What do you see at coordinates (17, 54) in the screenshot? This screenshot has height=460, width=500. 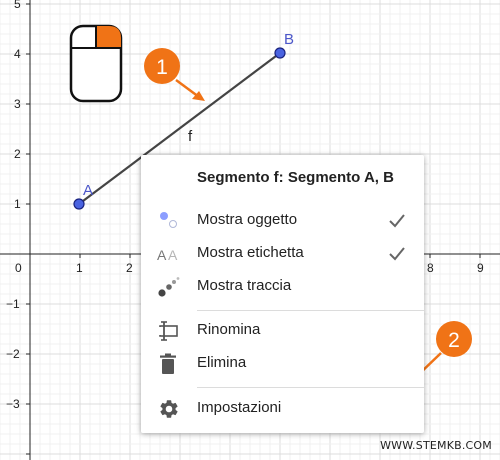 I see `y-tick-label: 4` at bounding box center [17, 54].